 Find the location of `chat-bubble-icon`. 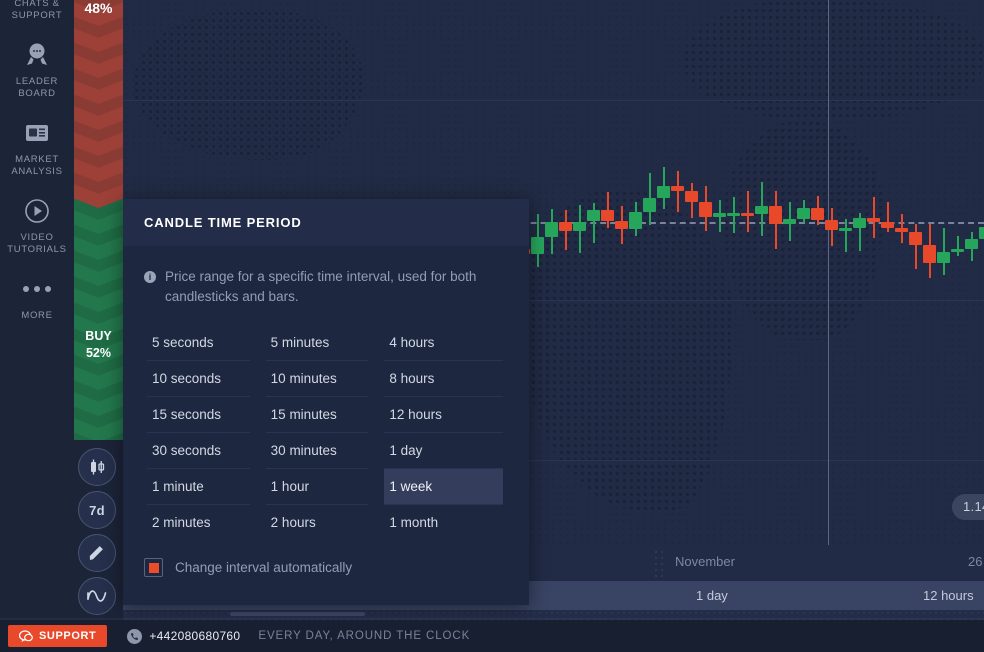

chat-bubble-icon is located at coordinates (26, 635).